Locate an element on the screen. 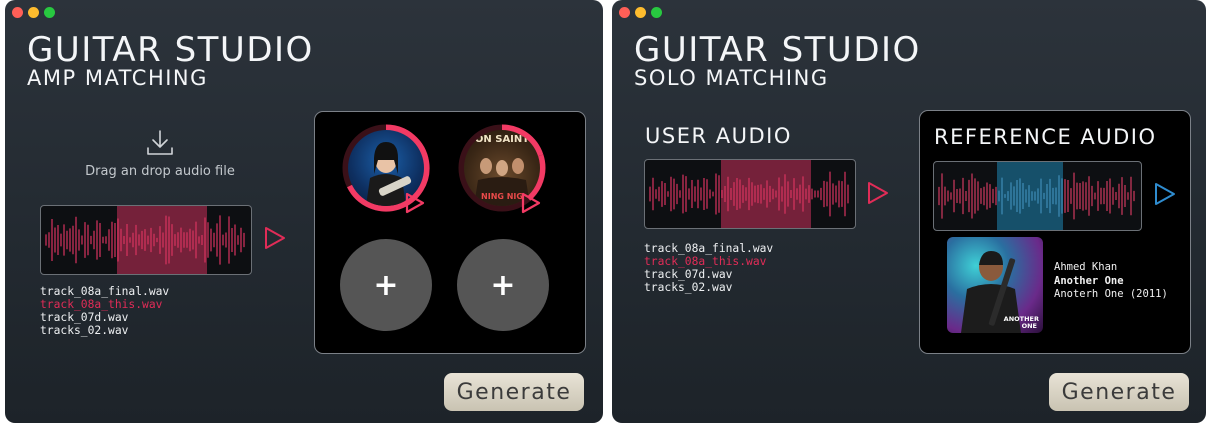  band-name-text: ON SAINT is located at coordinates (502, 139).